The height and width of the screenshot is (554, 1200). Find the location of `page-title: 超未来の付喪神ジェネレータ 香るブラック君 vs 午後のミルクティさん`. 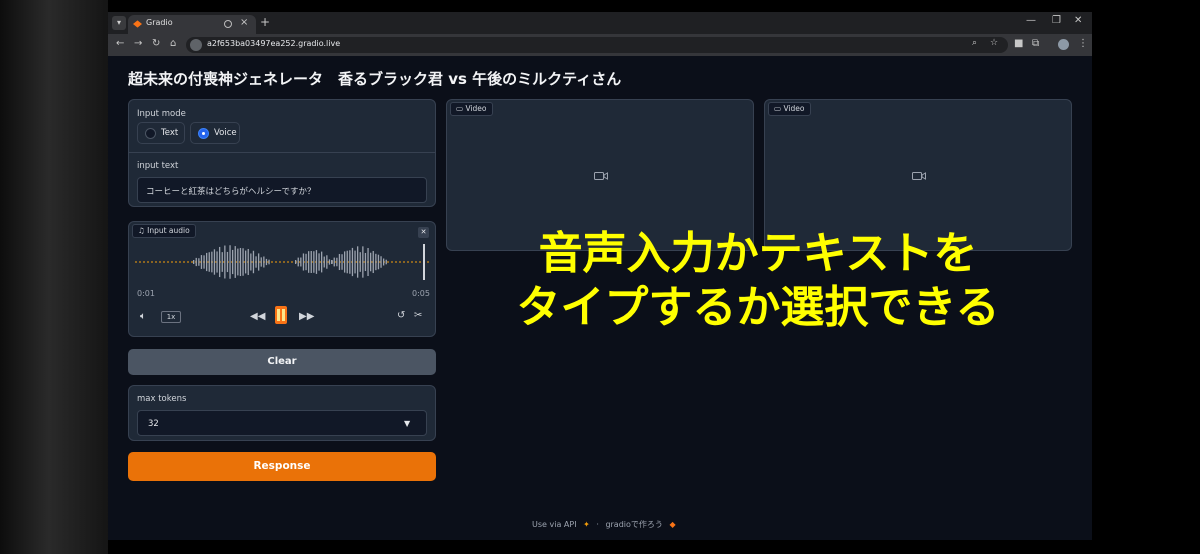

page-title: 超未来の付喪神ジェネレータ 香るブラック君 vs 午後のミルクティさん is located at coordinates (375, 79).